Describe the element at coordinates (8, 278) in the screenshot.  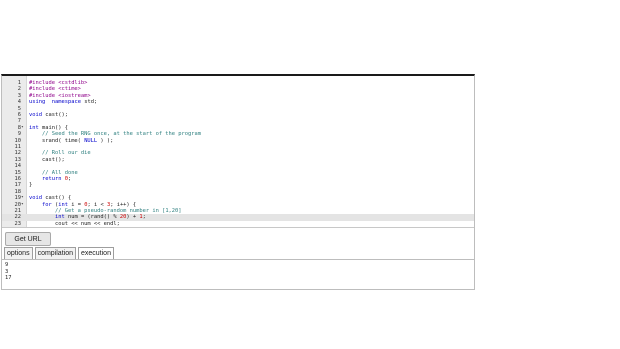
I see `output-line: 17` at that location.